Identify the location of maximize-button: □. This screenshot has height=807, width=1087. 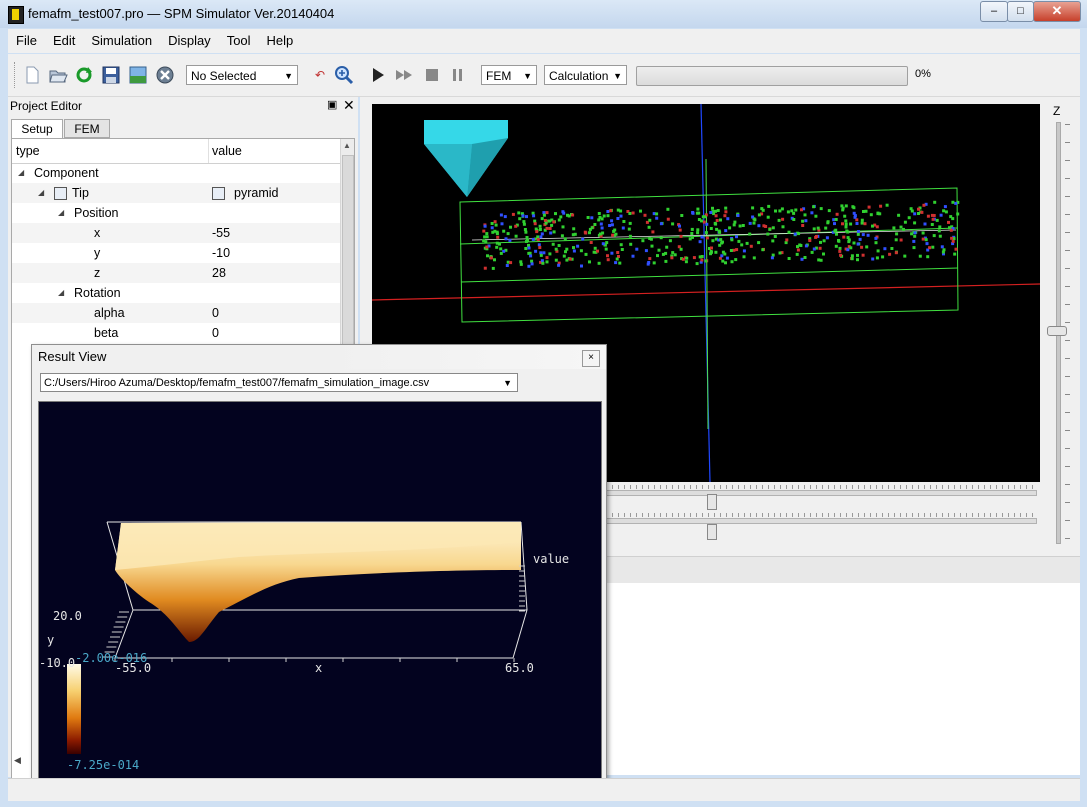
(1020, 11).